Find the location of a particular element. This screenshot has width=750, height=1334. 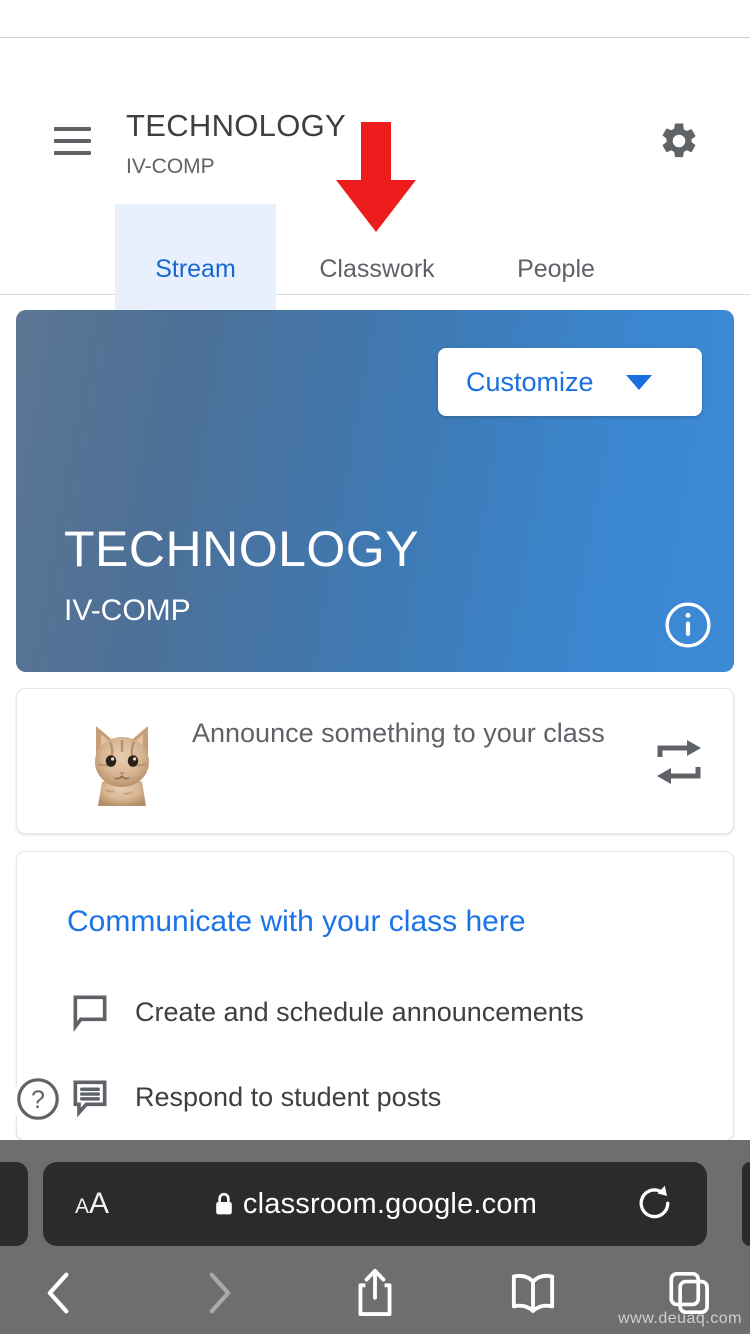

announce-placeholder: Announce something to your class is located at coordinates (398, 733).